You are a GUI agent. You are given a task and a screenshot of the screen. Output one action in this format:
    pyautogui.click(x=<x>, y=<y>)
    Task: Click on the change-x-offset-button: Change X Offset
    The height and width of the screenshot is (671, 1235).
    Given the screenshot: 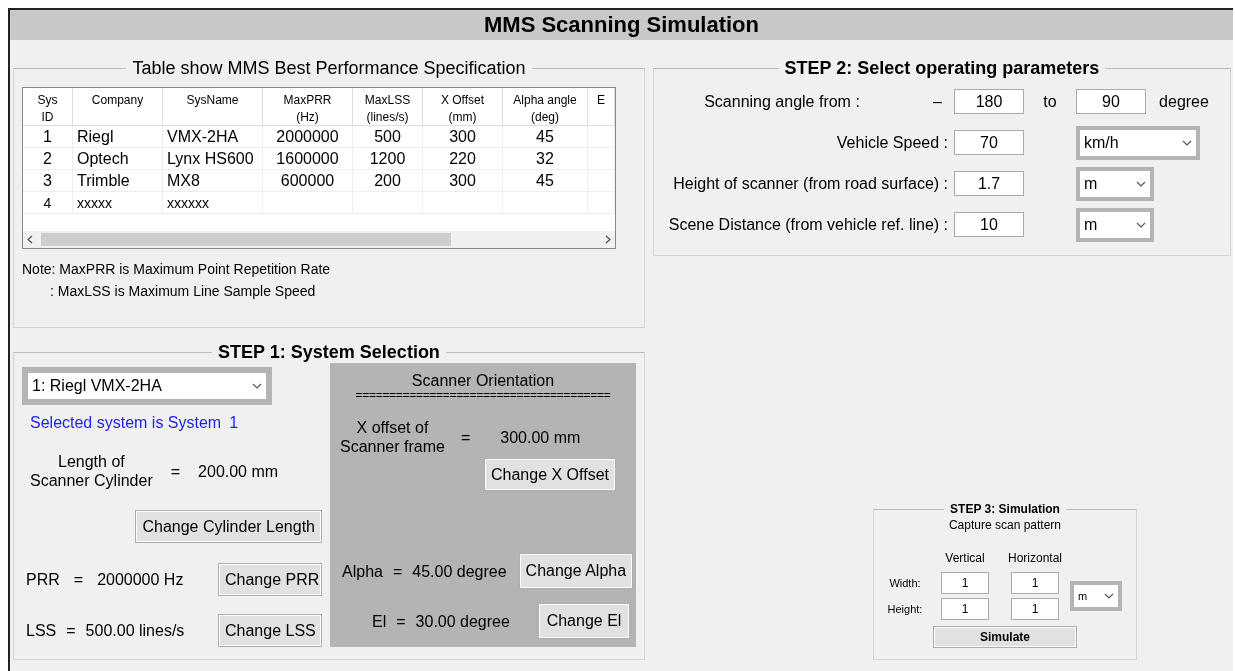 What is the action you would take?
    pyautogui.click(x=550, y=474)
    